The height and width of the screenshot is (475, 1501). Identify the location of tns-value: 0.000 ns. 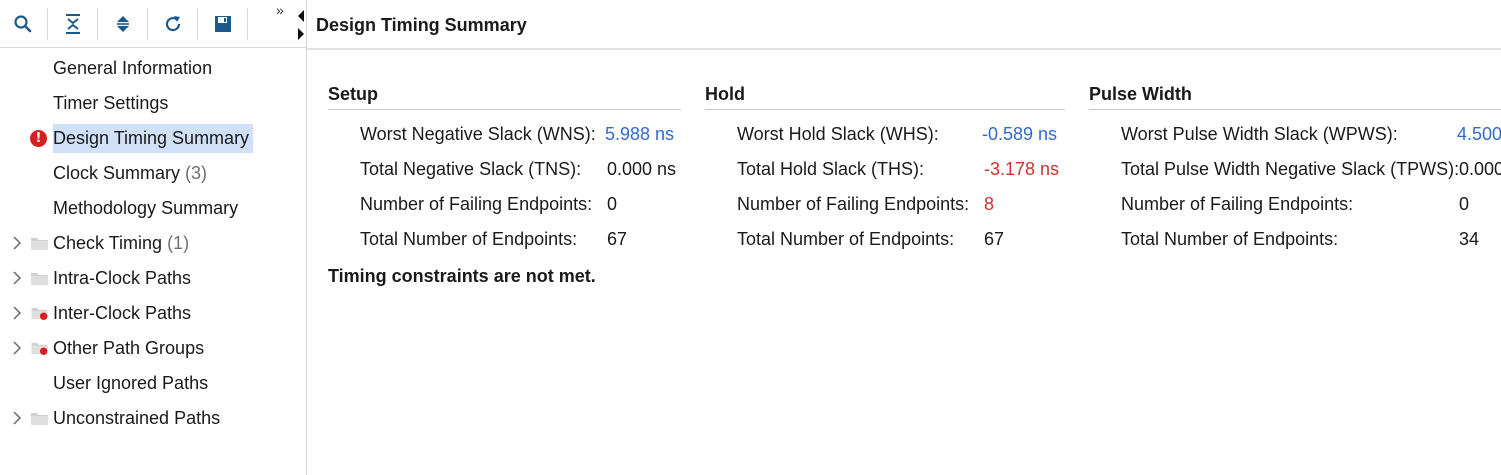
(642, 169).